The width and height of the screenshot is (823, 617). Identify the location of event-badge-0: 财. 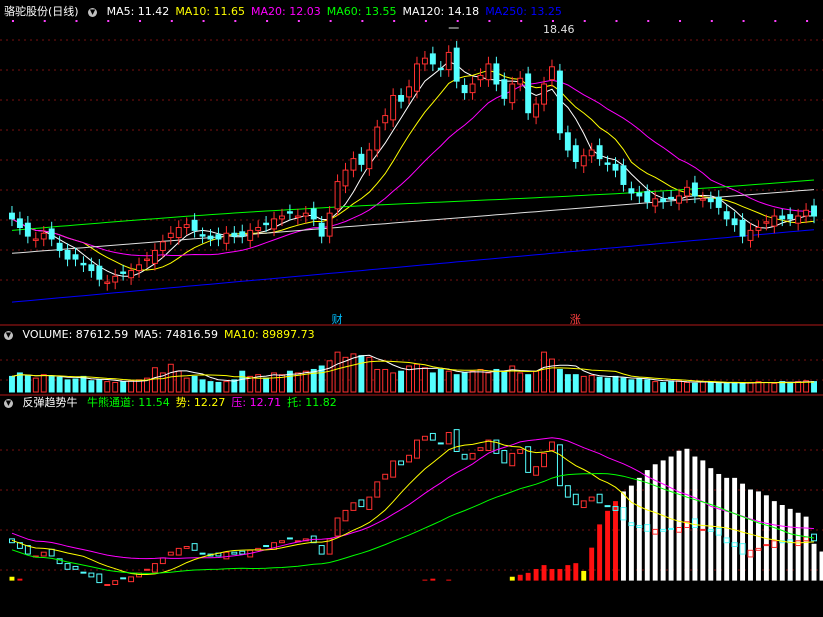
(337, 319).